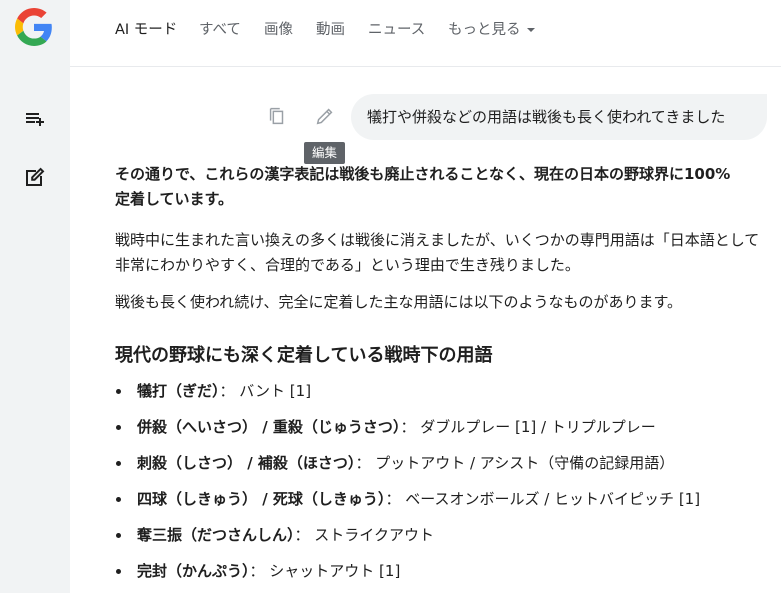 Image resolution: width=781 pixels, height=595 pixels. What do you see at coordinates (246, 463) in the screenshot?
I see `term-name: 刺殺（しさつ） / 補殺（ほさつ）` at bounding box center [246, 463].